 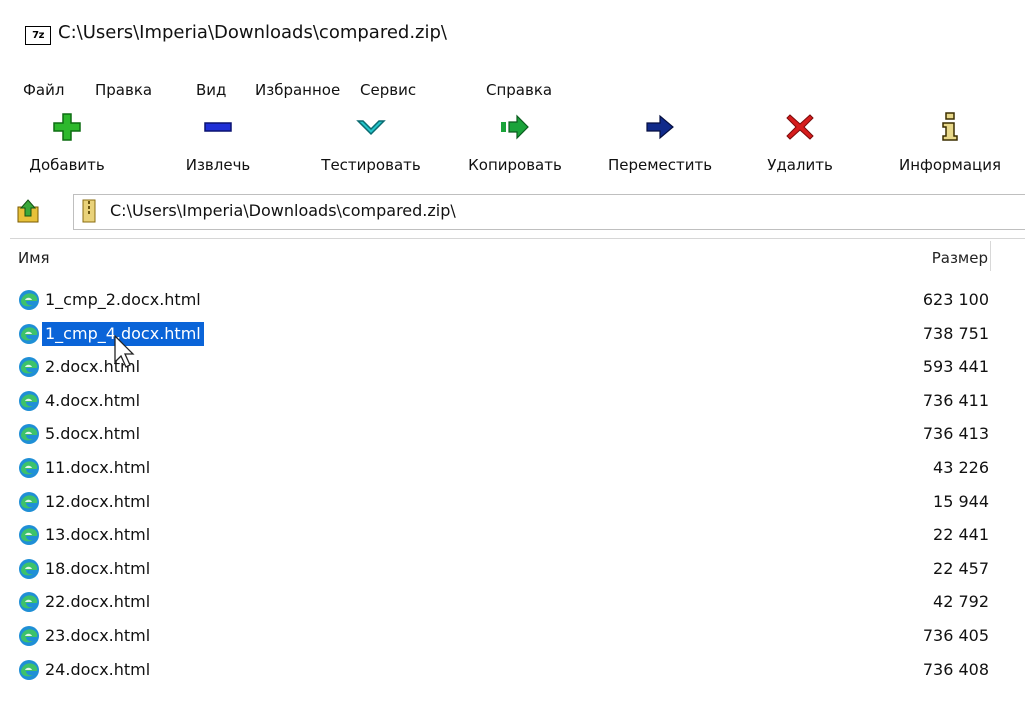 I want to click on file-size: 736 413, so click(x=955, y=434).